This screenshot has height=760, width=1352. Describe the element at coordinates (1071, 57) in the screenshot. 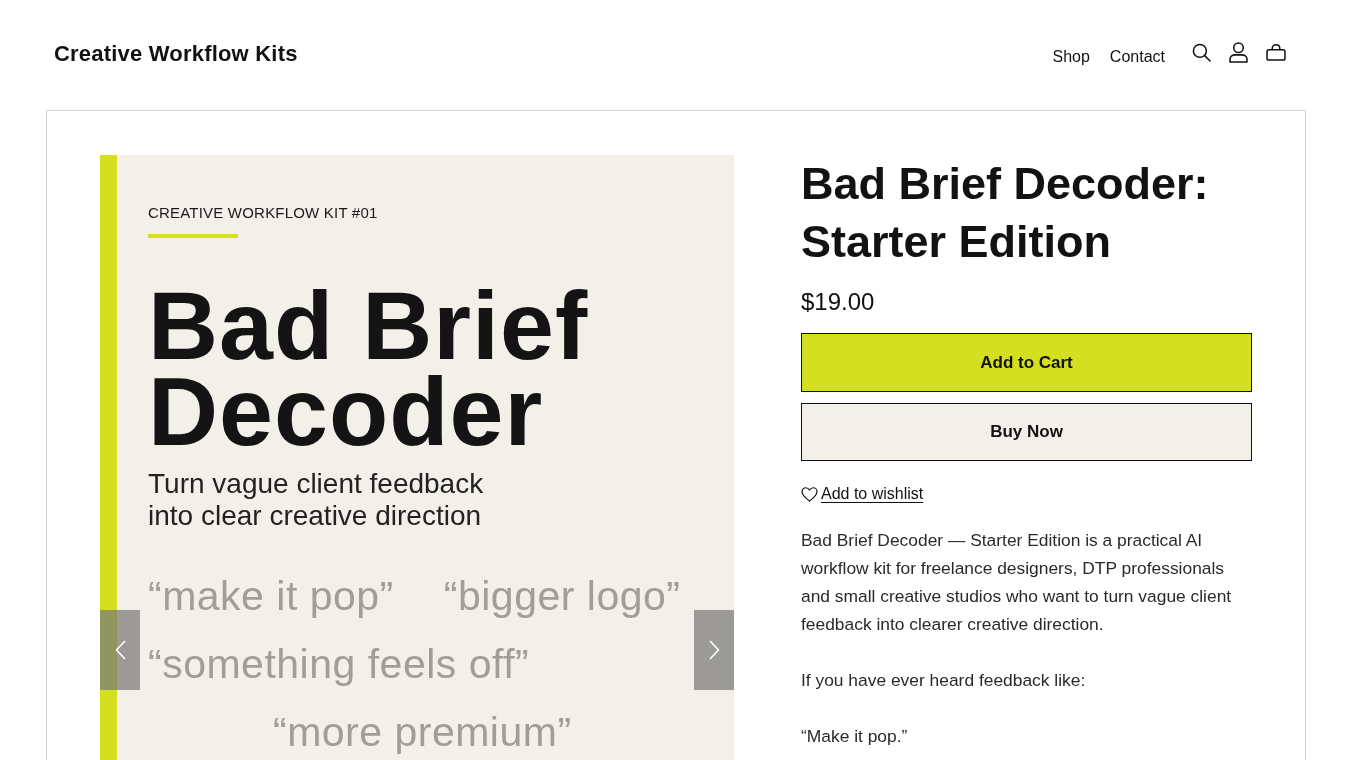

I see `nav-link: Shop` at that location.